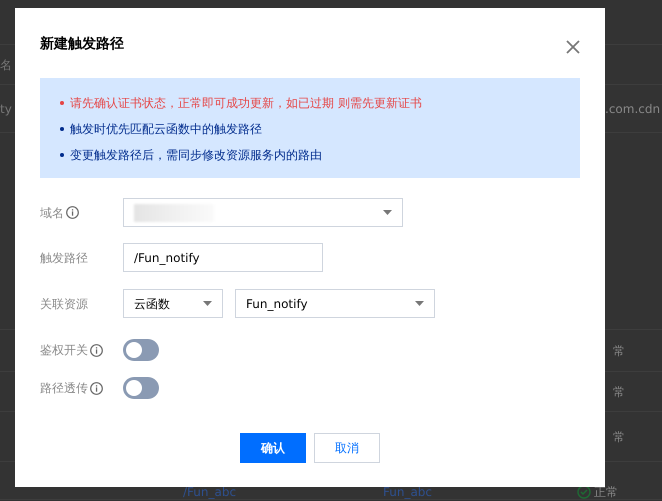 The height and width of the screenshot is (501, 662). I want to click on select-value: 云函数, so click(152, 304).